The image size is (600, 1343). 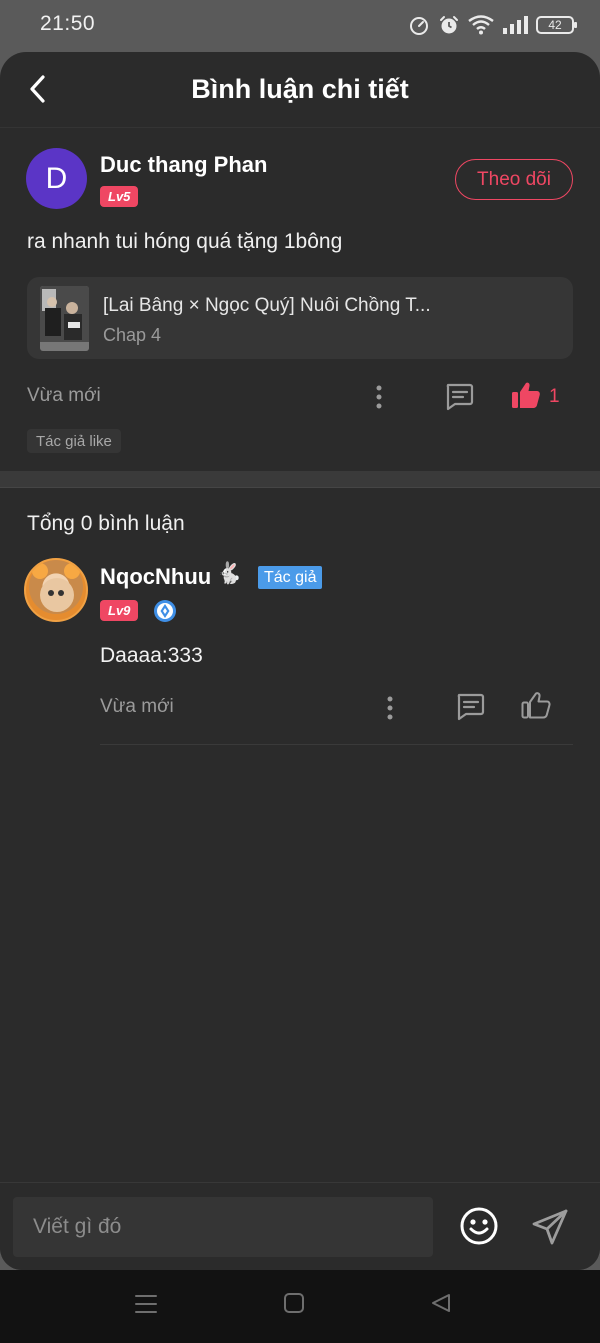 What do you see at coordinates (223, 1227) in the screenshot?
I see `comment-input` at bounding box center [223, 1227].